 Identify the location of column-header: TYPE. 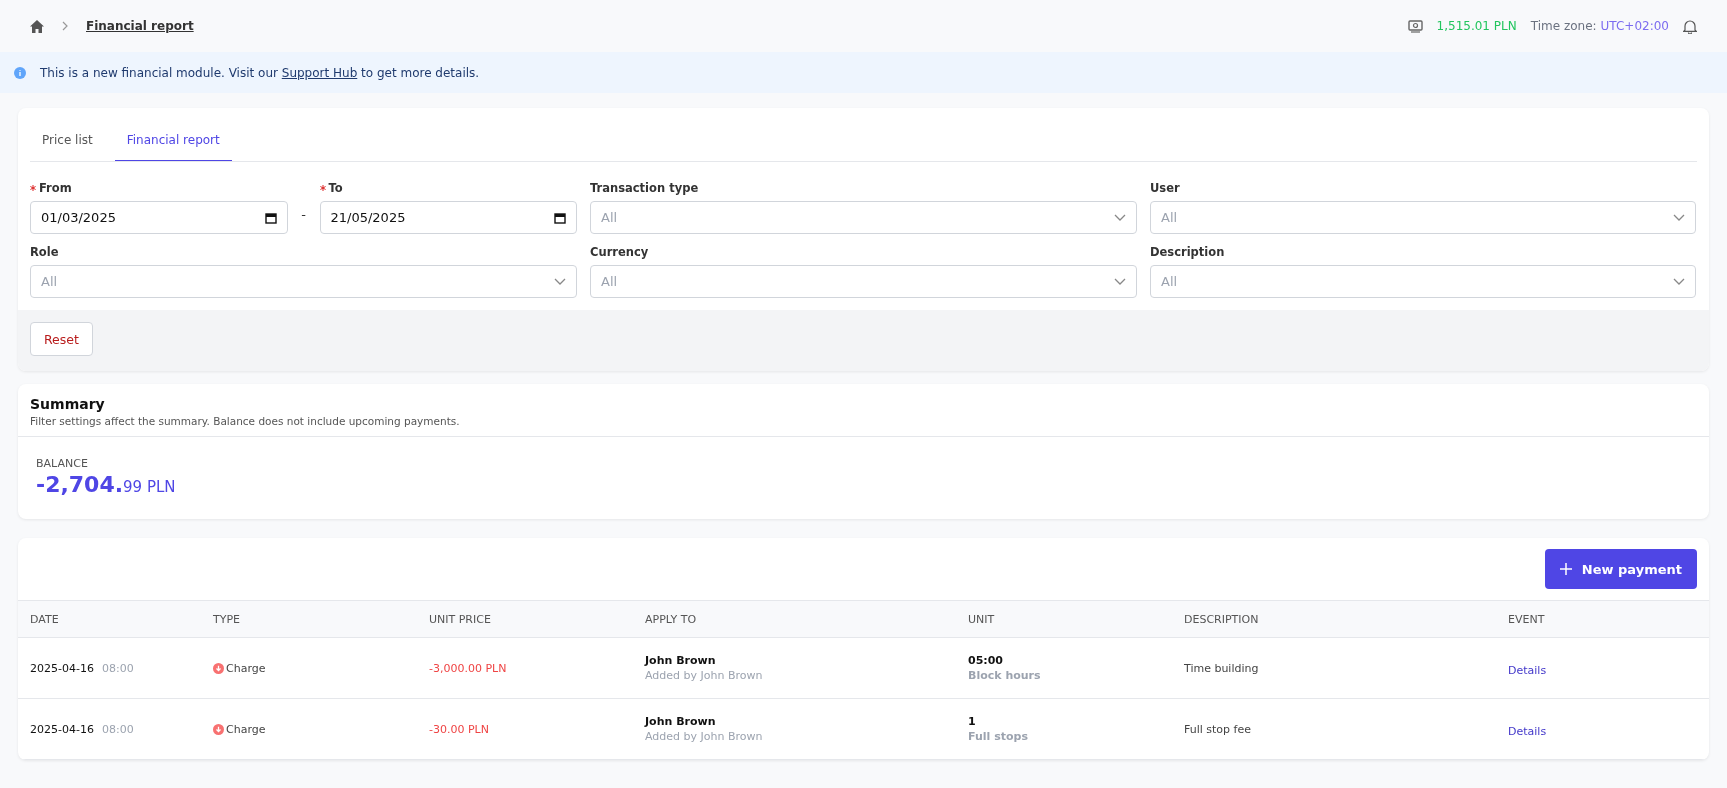
(227, 619).